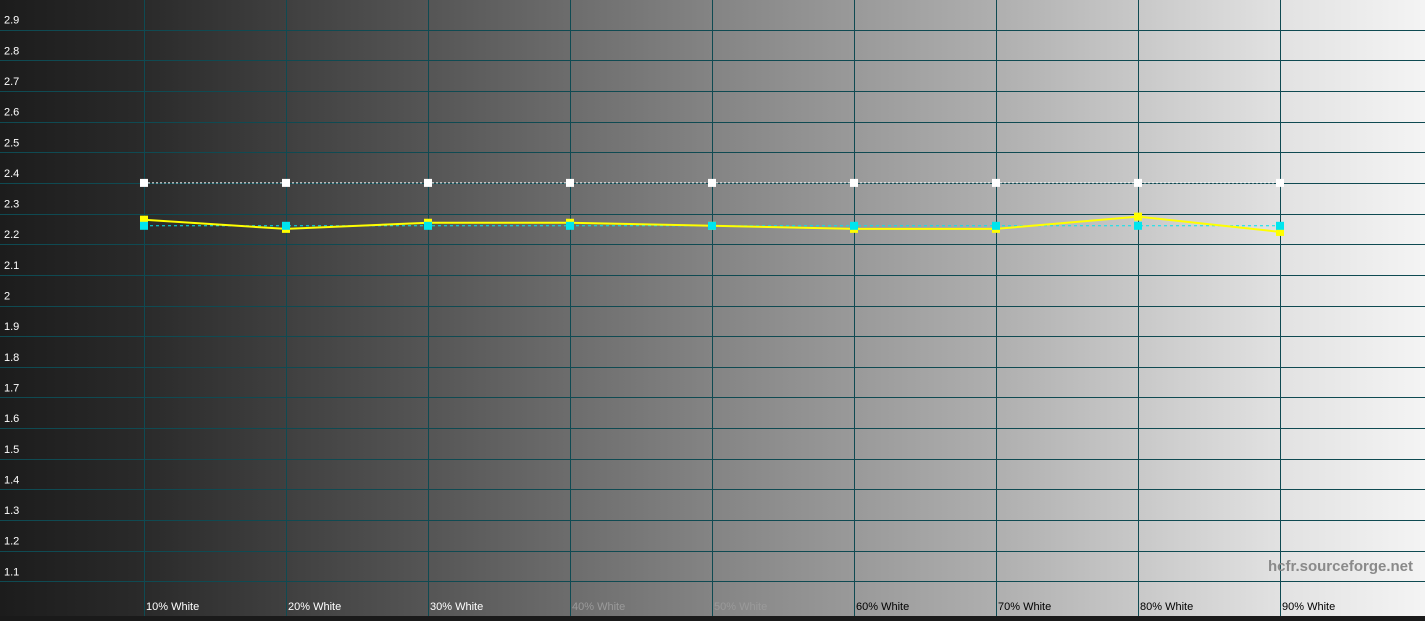 The height and width of the screenshot is (621, 1425). Describe the element at coordinates (598, 607) in the screenshot. I see `x-tick-label: 40% White` at that location.